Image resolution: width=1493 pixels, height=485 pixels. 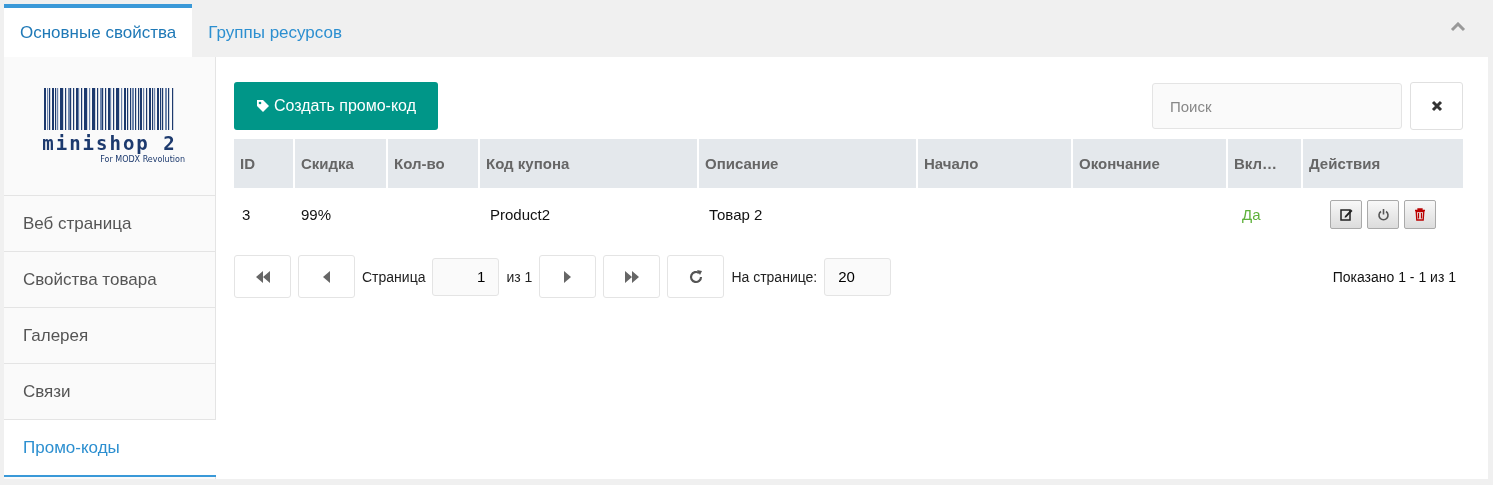 I want to click on close-icon, so click(x=1436, y=106).